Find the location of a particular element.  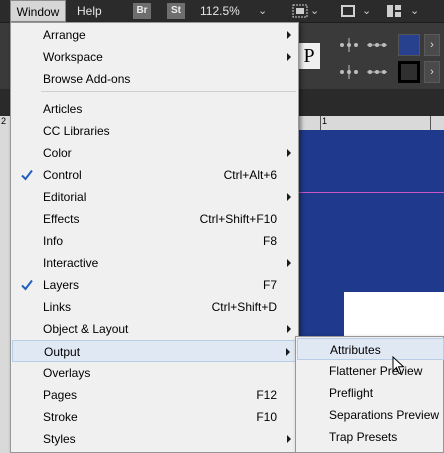

distribute-vertical-icon is located at coordinates (377, 72).